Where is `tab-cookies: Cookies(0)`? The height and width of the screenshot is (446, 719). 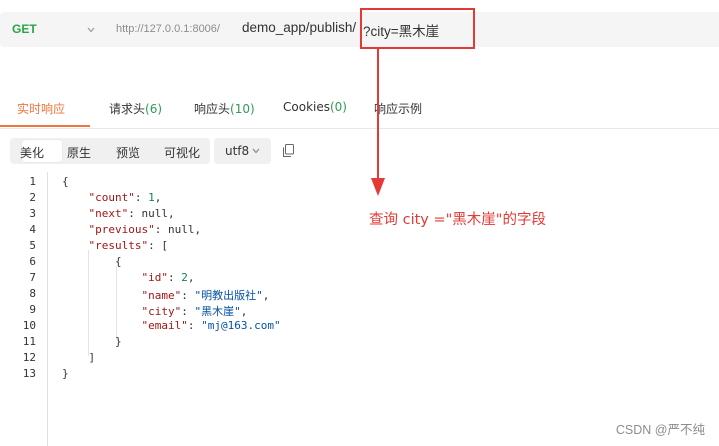
tab-cookies: Cookies(0) is located at coordinates (315, 107).